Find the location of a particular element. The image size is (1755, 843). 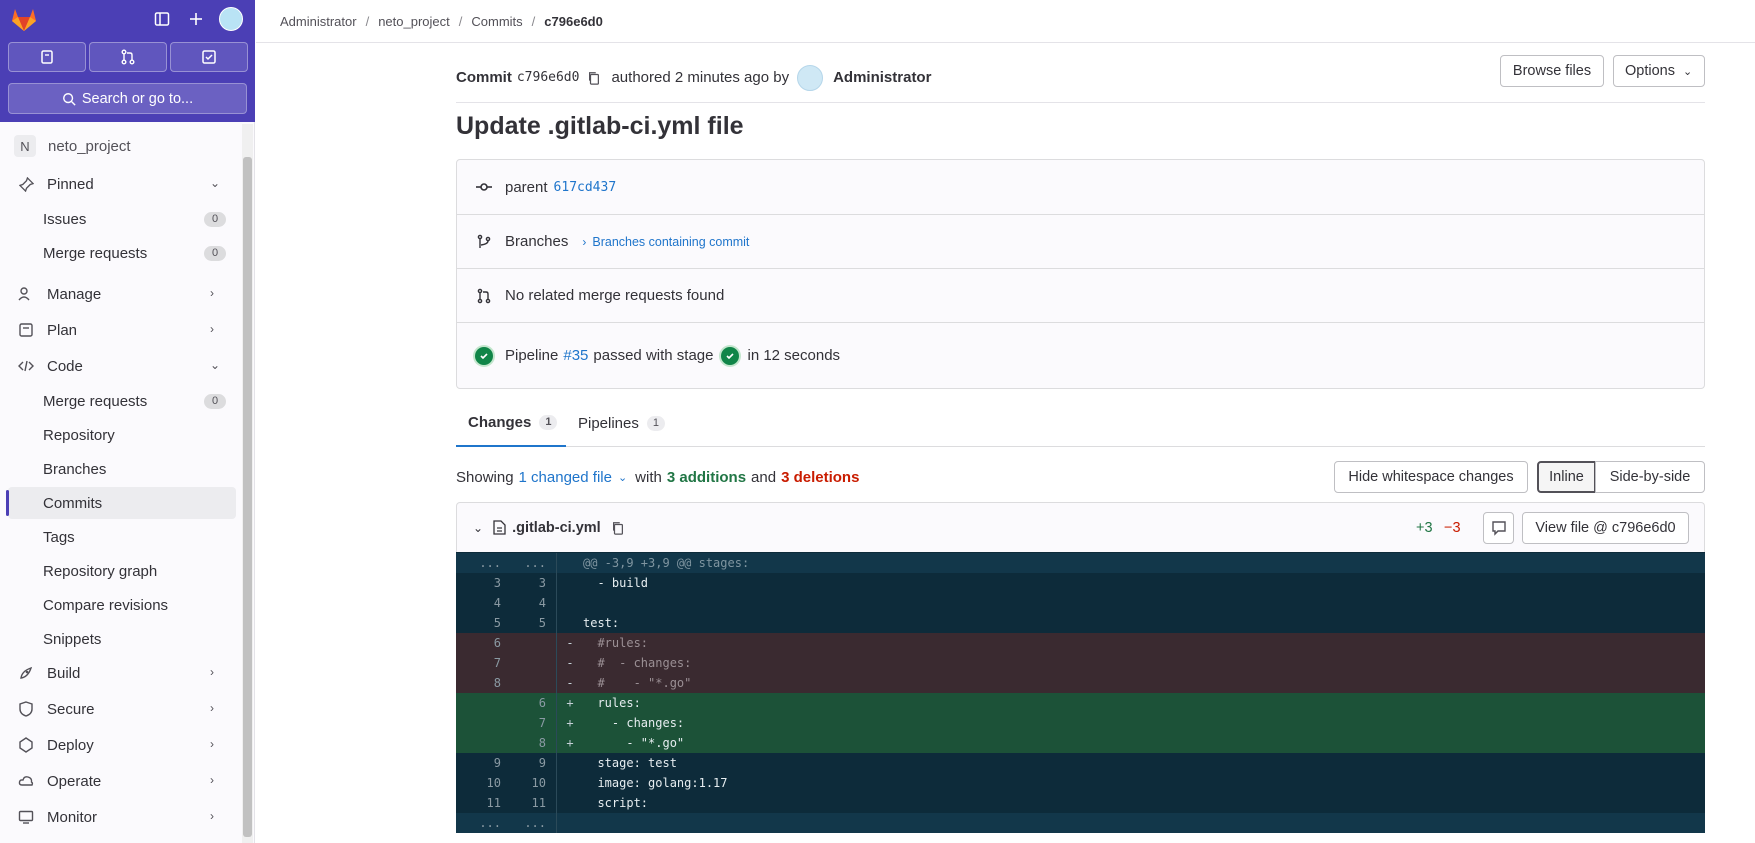

merge-requests-button is located at coordinates (128, 57).